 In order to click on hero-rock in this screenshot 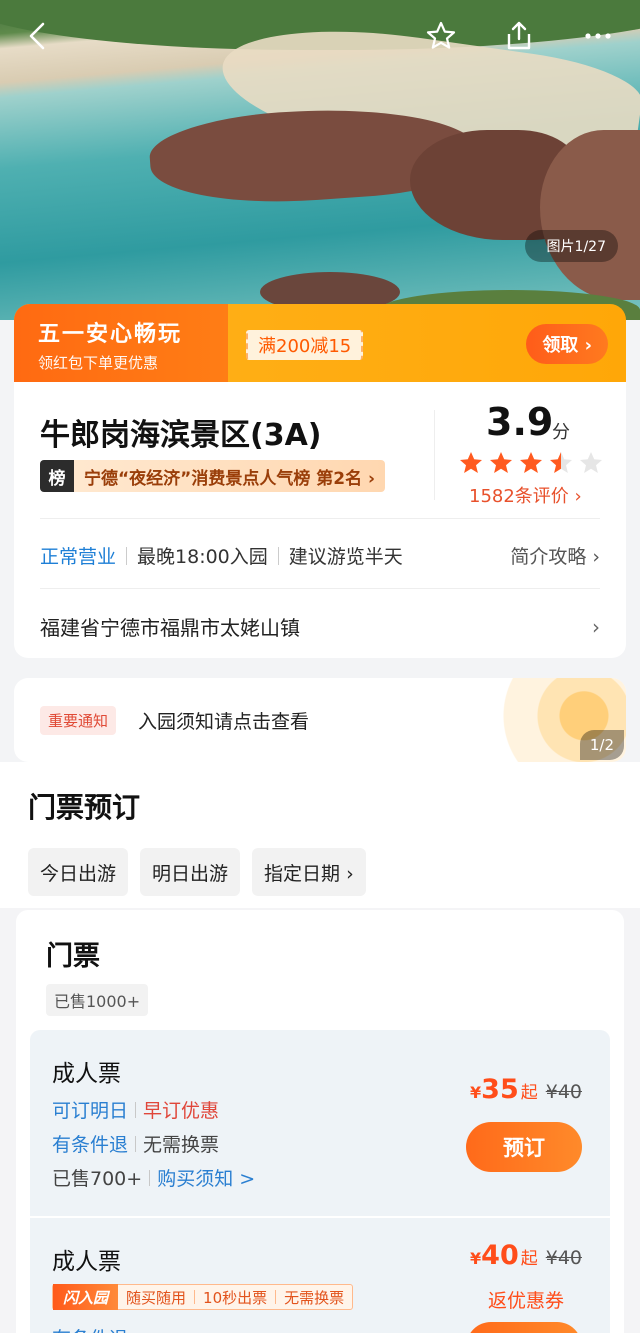, I will do `click(590, 215)`.